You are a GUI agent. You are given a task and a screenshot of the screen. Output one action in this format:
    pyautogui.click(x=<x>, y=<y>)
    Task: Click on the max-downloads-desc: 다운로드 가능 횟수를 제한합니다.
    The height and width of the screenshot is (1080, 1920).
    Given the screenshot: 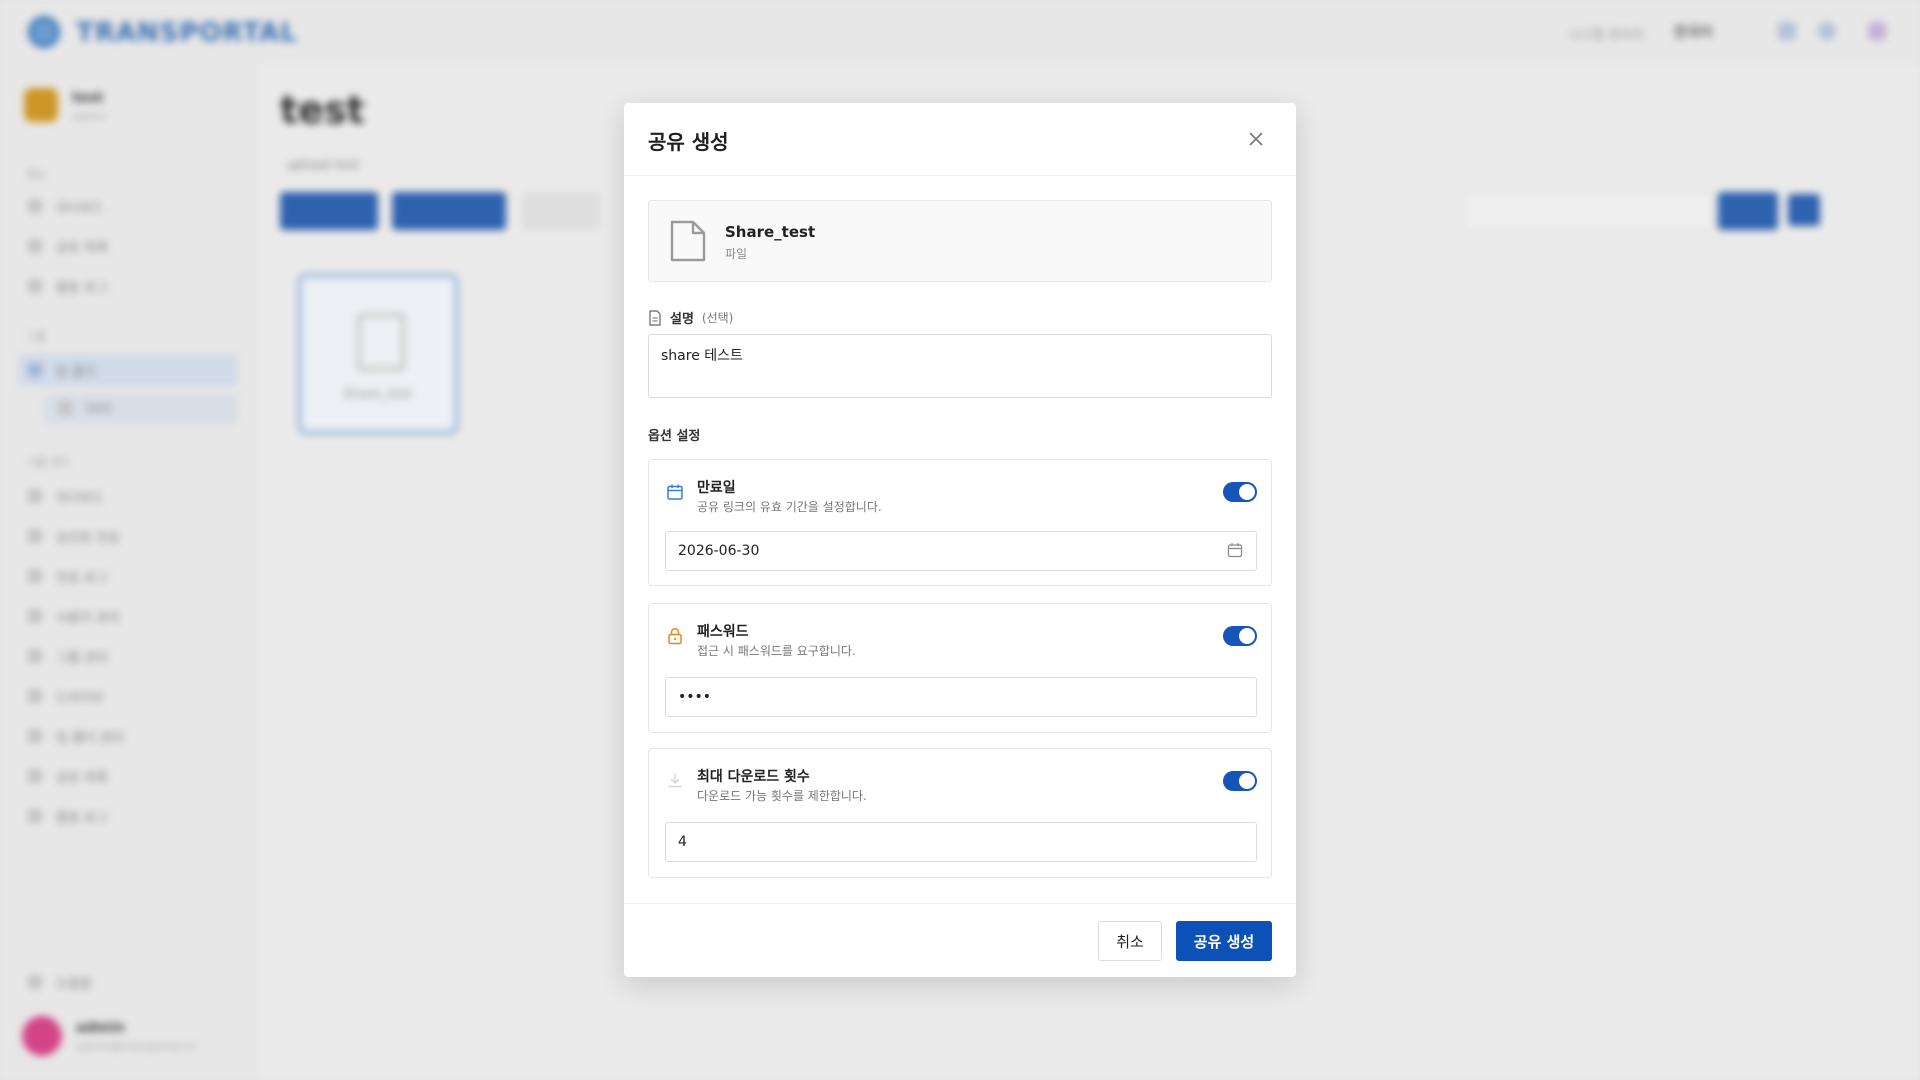 What is the action you would take?
    pyautogui.click(x=782, y=796)
    